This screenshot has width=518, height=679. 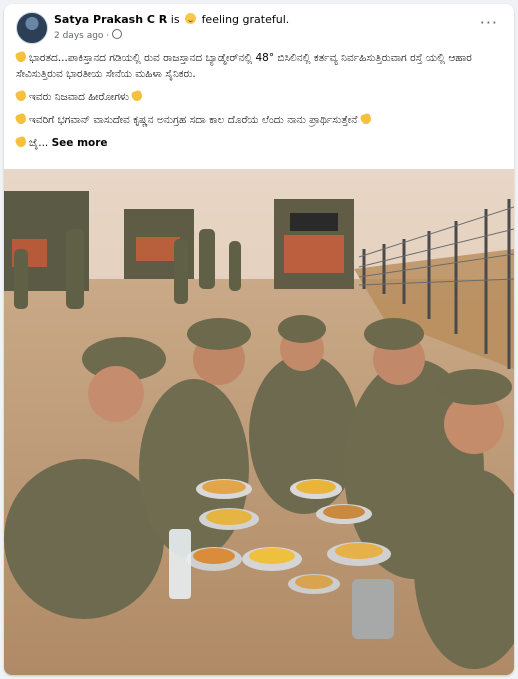 What do you see at coordinates (259, 143) in the screenshot?
I see `paragraph-4: ಜೈ... See more` at bounding box center [259, 143].